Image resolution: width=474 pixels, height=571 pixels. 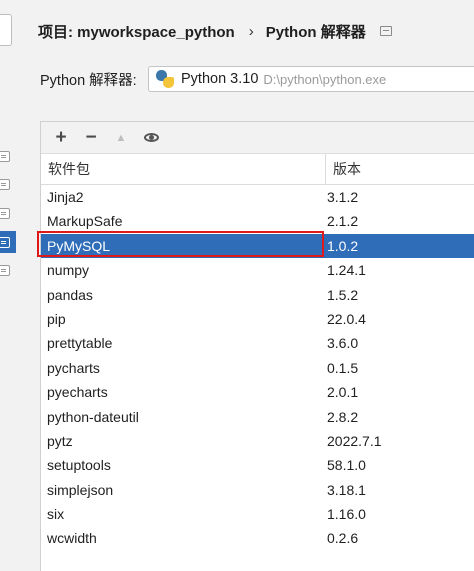 I want to click on eye-icon, so click(x=151, y=137).